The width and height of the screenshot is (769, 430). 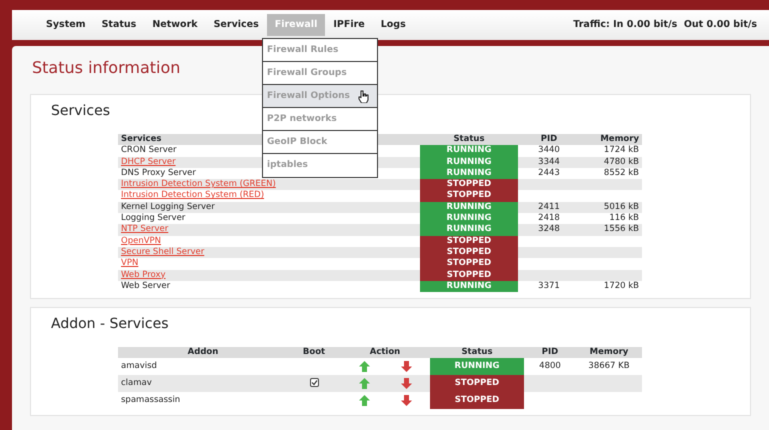 What do you see at coordinates (549, 207) in the screenshot?
I see `pid-value: 2411` at bounding box center [549, 207].